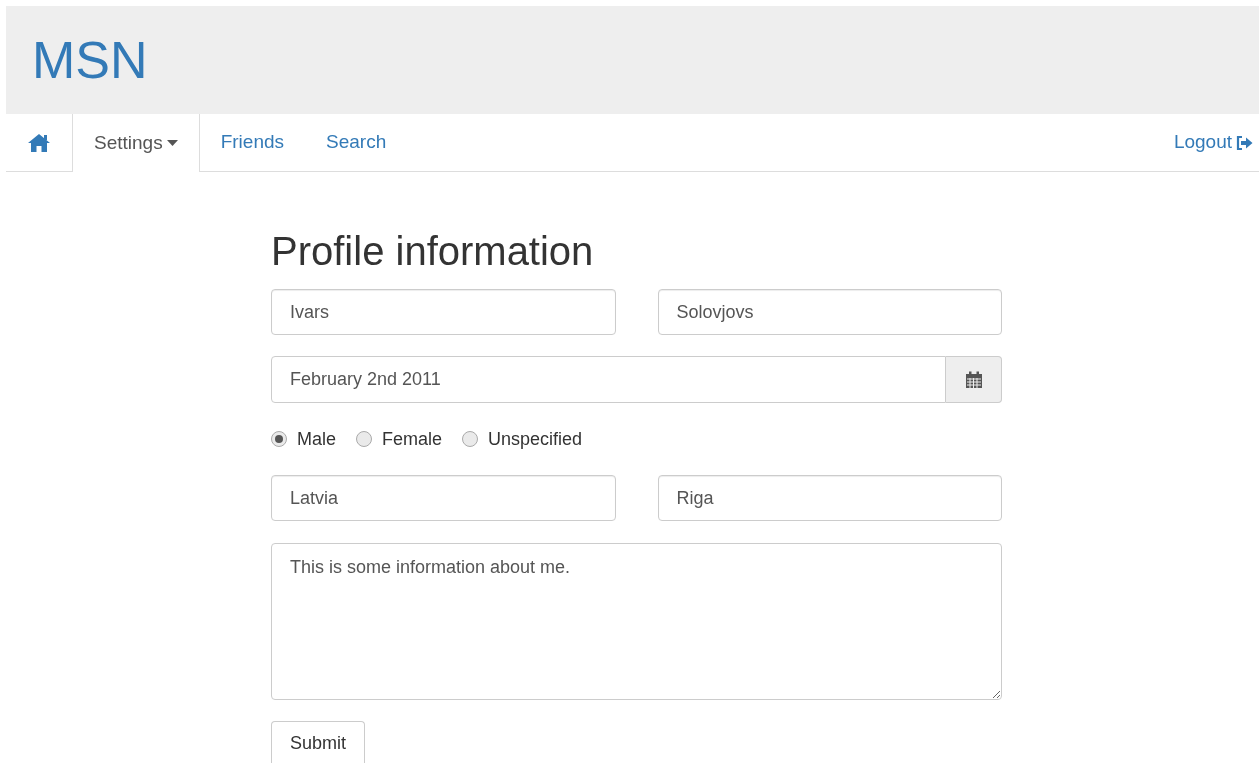  What do you see at coordinates (303, 439) in the screenshot?
I see `gender-radio: Male` at bounding box center [303, 439].